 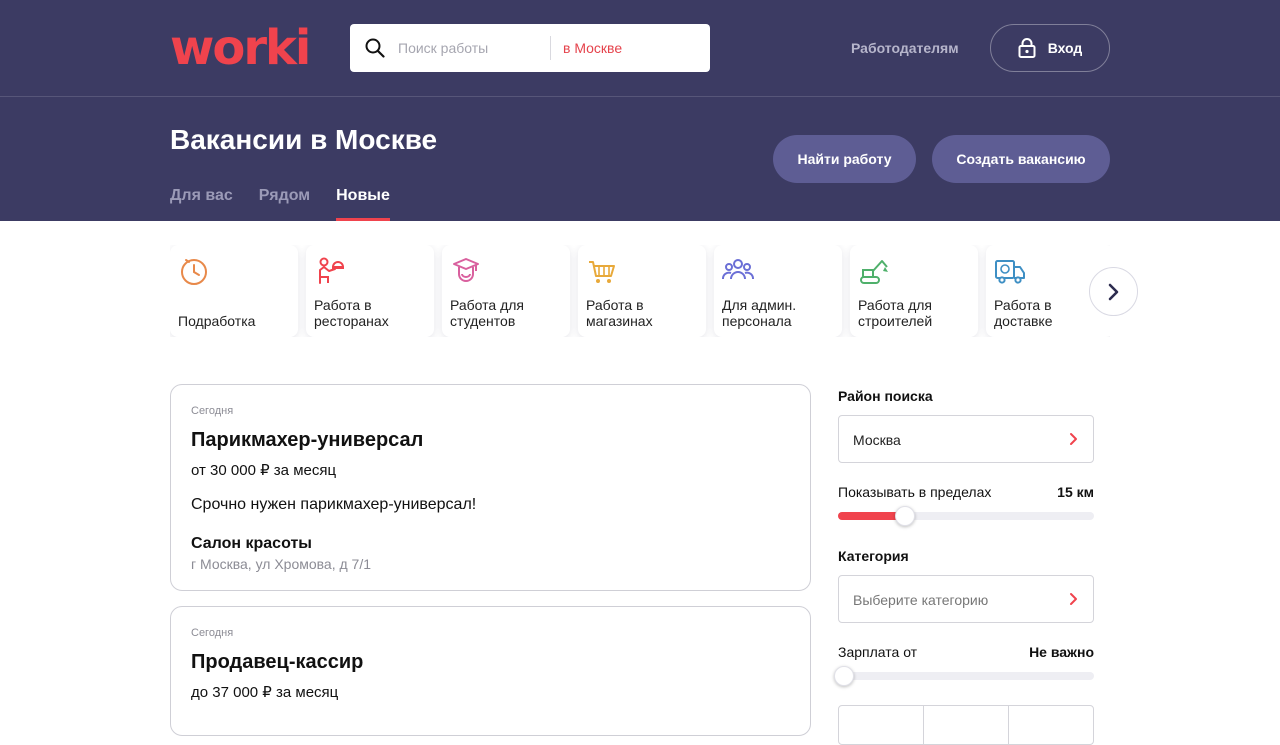 I want to click on category-builders: Работа для строителей, so click(x=914, y=291).